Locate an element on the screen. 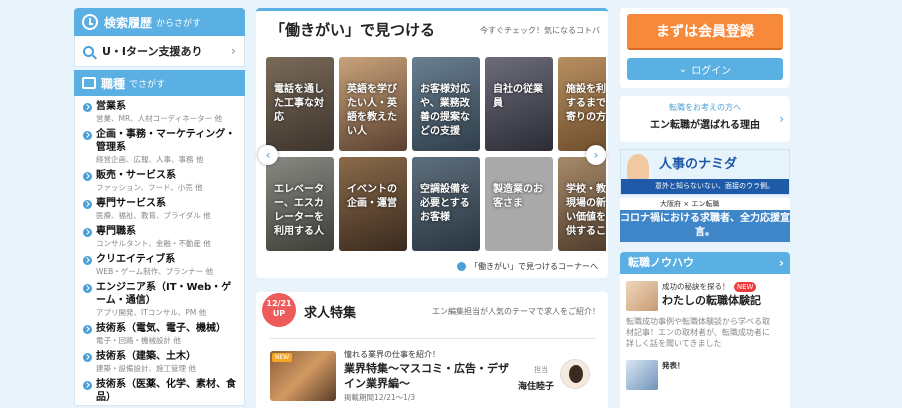  category-item-sub: ファッション、フード、小売 他 is located at coordinates (149, 187).